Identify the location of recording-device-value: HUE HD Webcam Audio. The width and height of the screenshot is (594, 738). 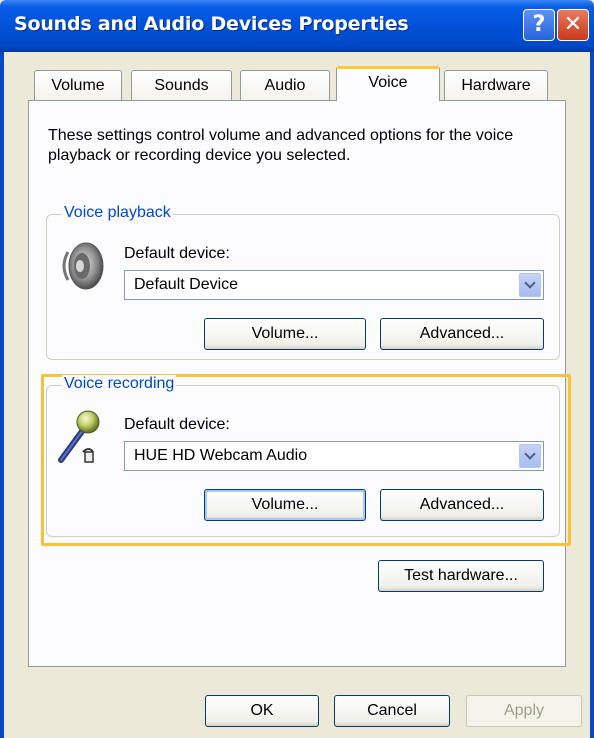
(221, 455).